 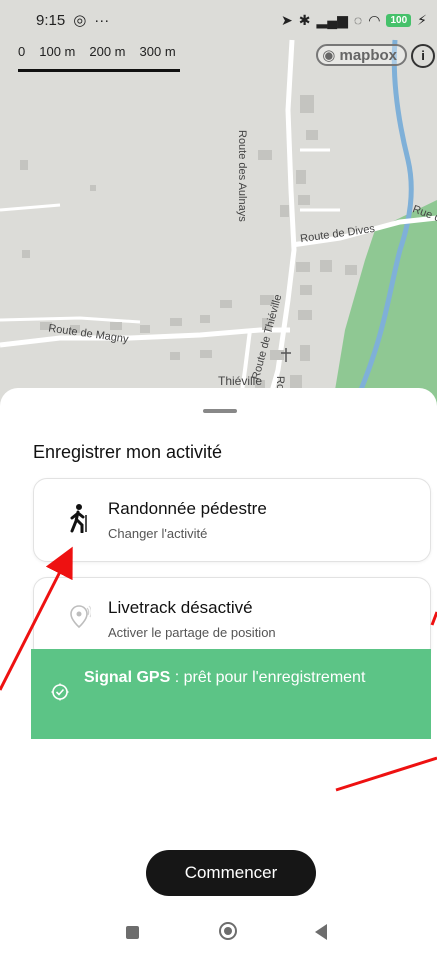 What do you see at coordinates (287, 19) in the screenshot?
I see `location-arrow-icon: ➤` at bounding box center [287, 19].